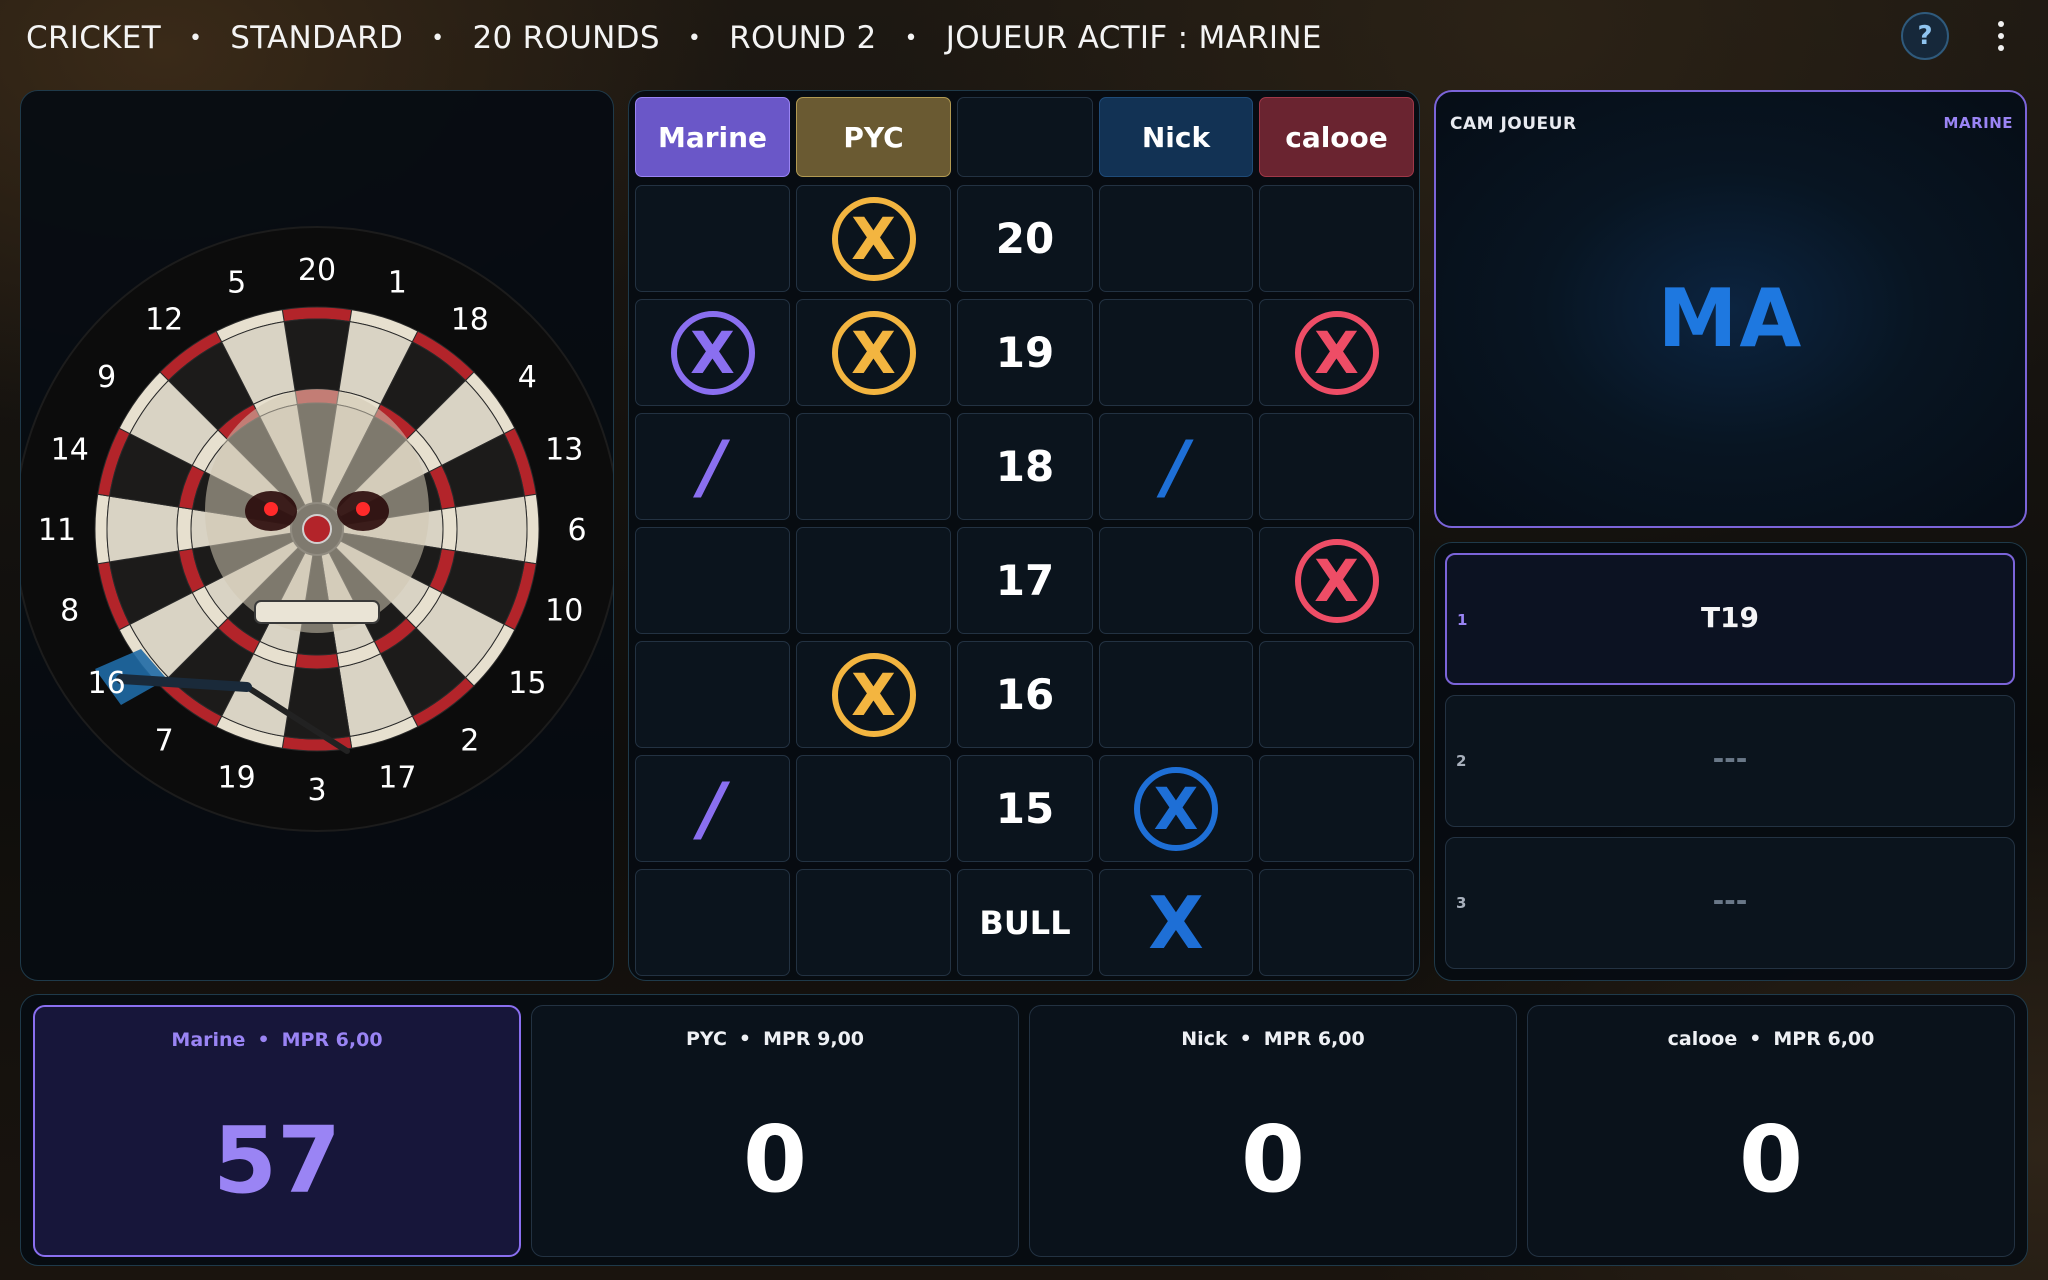 The height and width of the screenshot is (1280, 2048). I want to click on skull-teeth, so click(317, 612).